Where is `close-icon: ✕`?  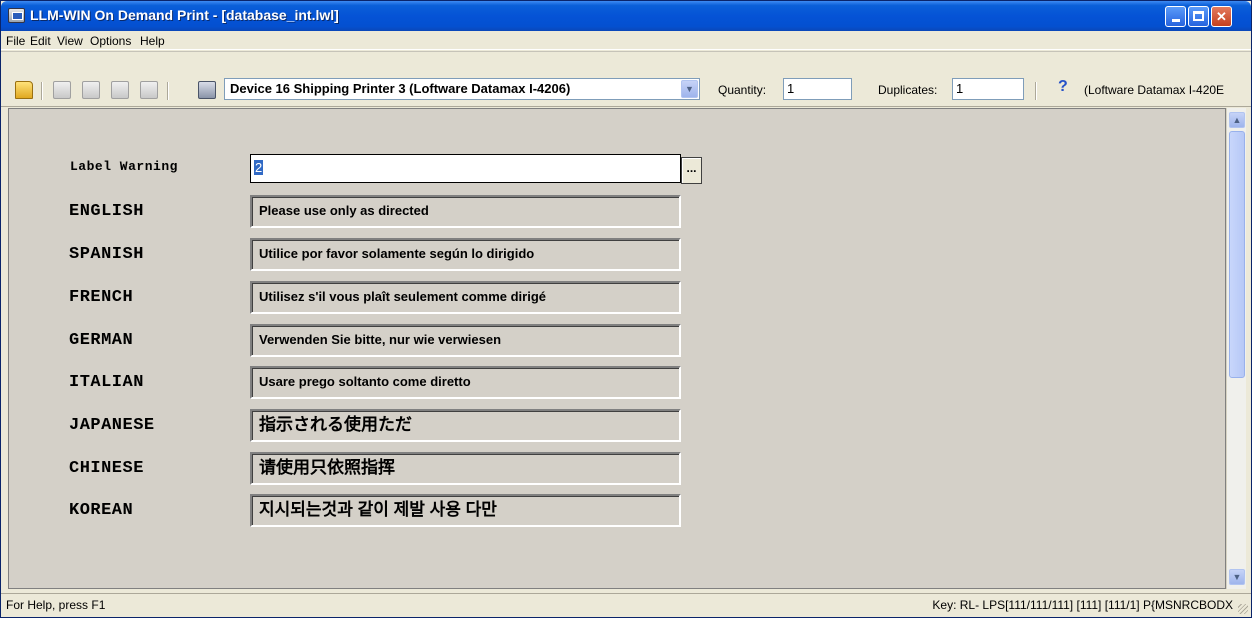 close-icon: ✕ is located at coordinates (1221, 16).